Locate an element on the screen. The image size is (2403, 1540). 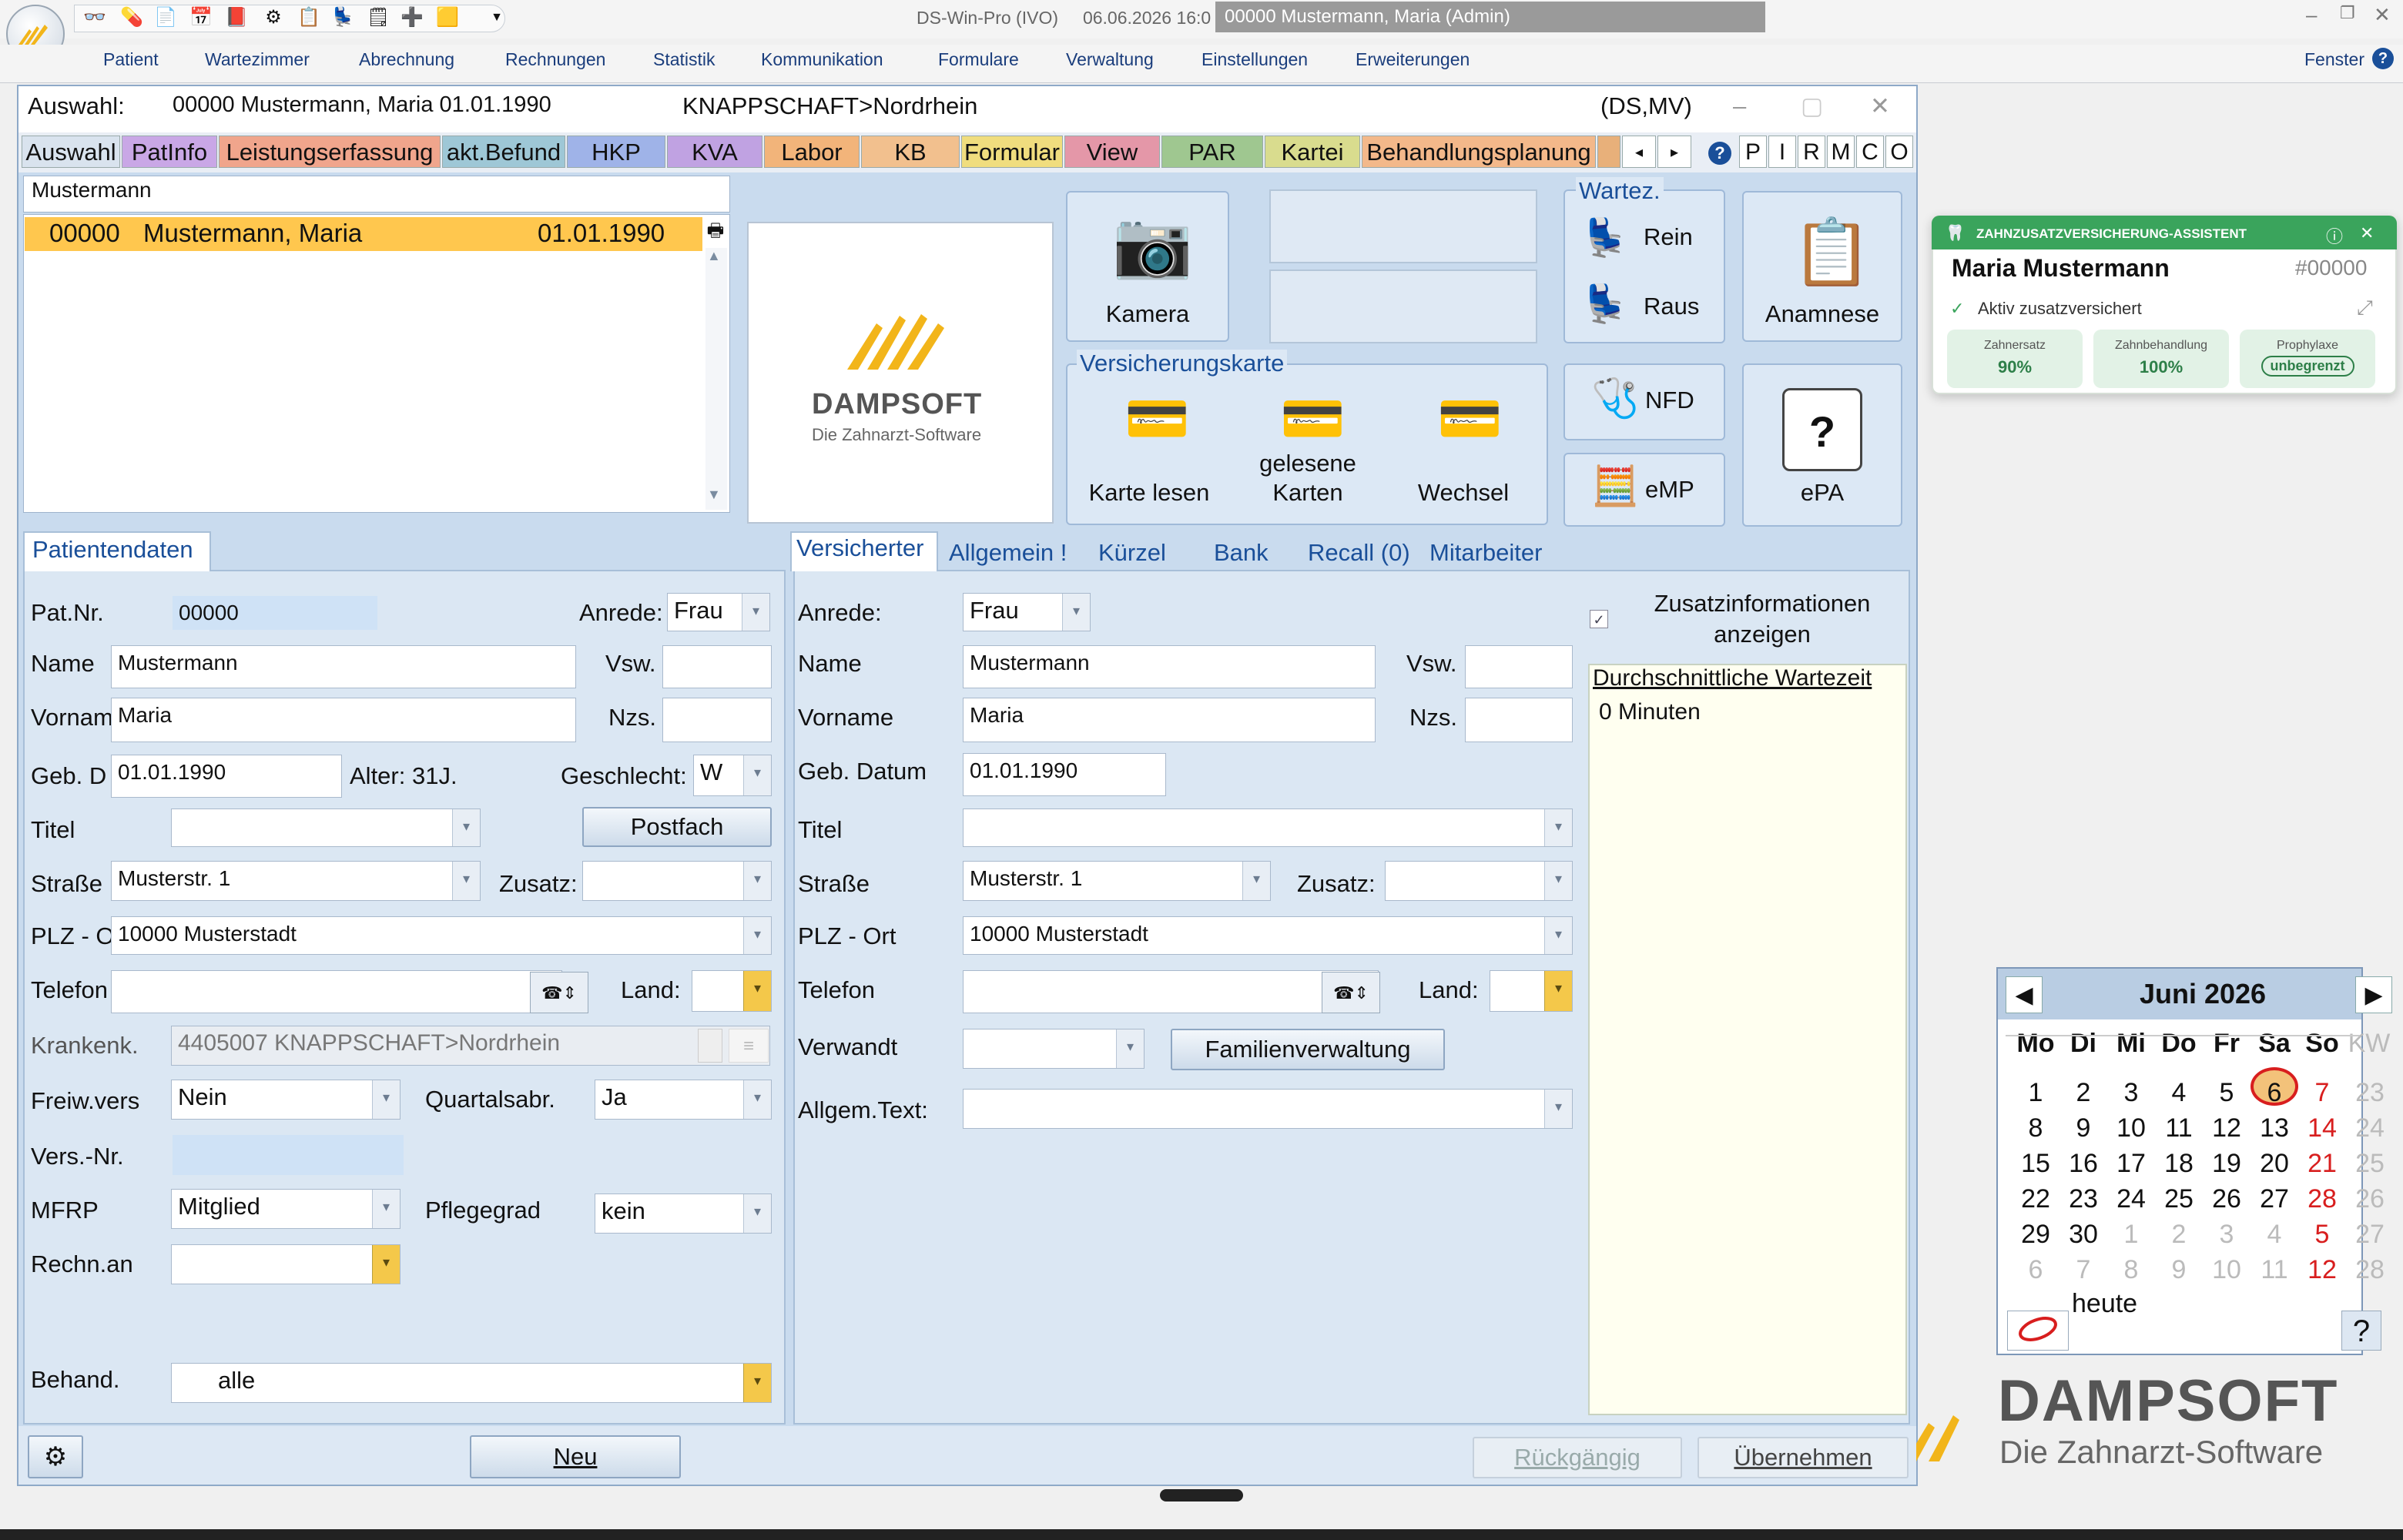
vorname-field: Maria is located at coordinates (343, 720).